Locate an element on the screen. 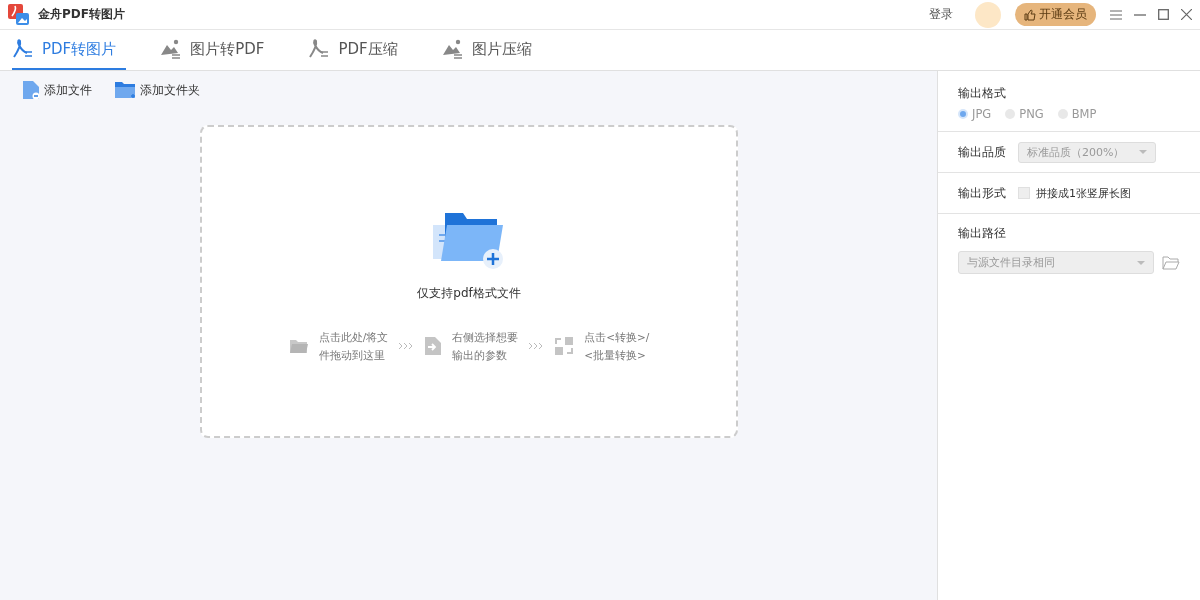  thumbs-up-icon is located at coordinates (1030, 14).